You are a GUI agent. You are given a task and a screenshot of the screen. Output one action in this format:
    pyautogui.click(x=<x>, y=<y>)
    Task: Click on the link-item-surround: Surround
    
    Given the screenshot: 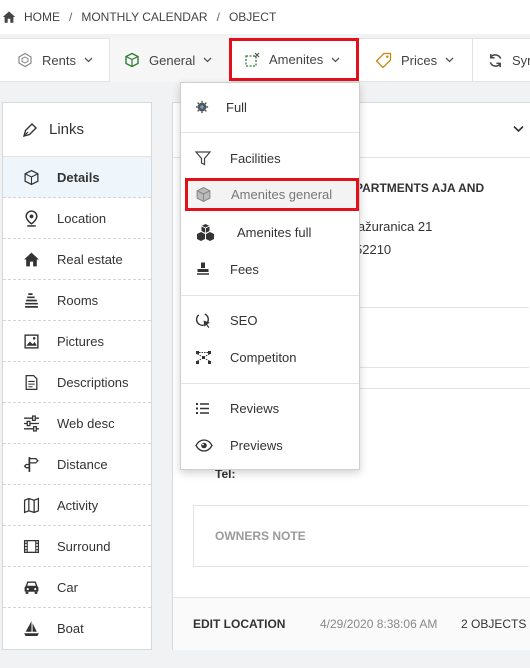 What is the action you would take?
    pyautogui.click(x=77, y=546)
    